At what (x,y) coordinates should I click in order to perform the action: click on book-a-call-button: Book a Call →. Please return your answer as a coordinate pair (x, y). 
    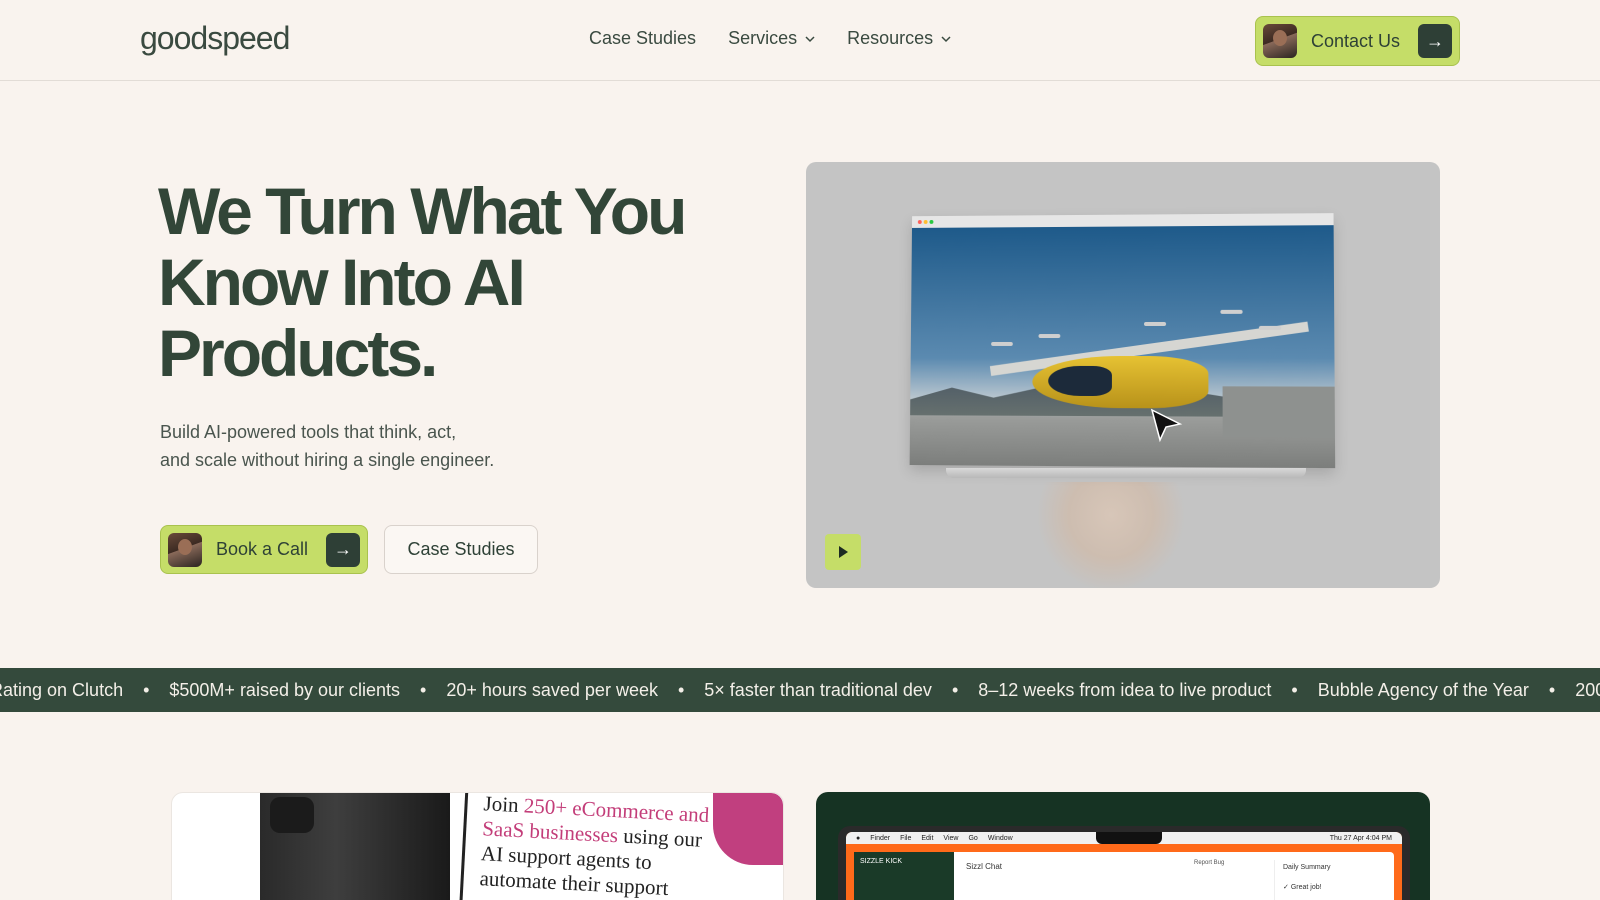
    Looking at the image, I should click on (264, 549).